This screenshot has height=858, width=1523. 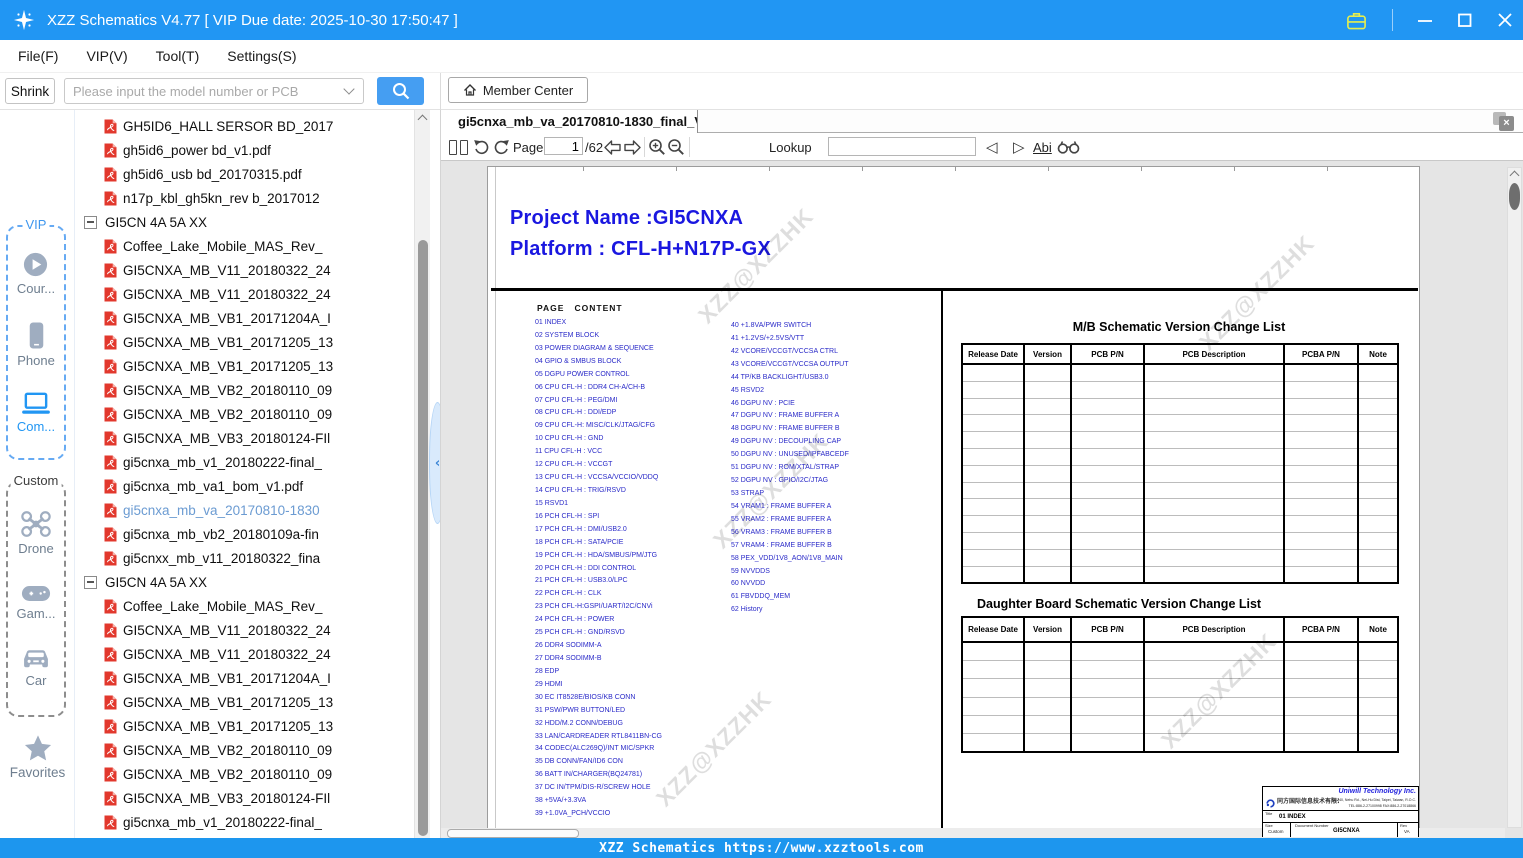 What do you see at coordinates (423, 538) in the screenshot?
I see `tree-scrollbar-thumb` at bounding box center [423, 538].